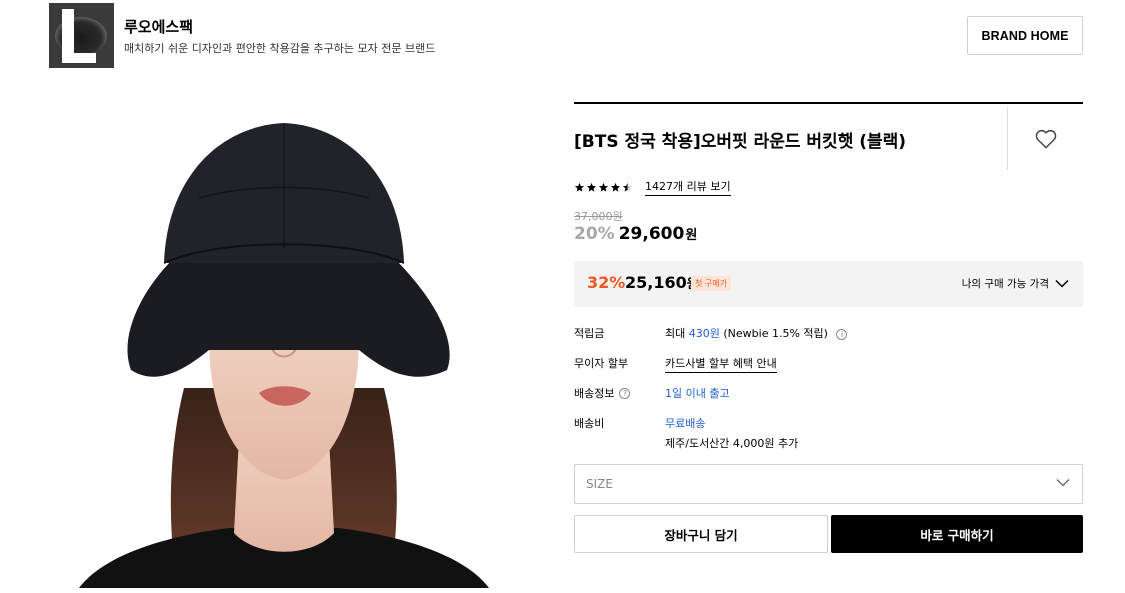  I want to click on help-icon: ?, so click(625, 393).